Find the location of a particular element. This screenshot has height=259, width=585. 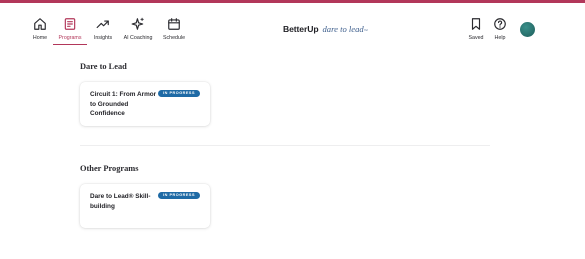

nav-label-programs: Programs is located at coordinates (70, 38).